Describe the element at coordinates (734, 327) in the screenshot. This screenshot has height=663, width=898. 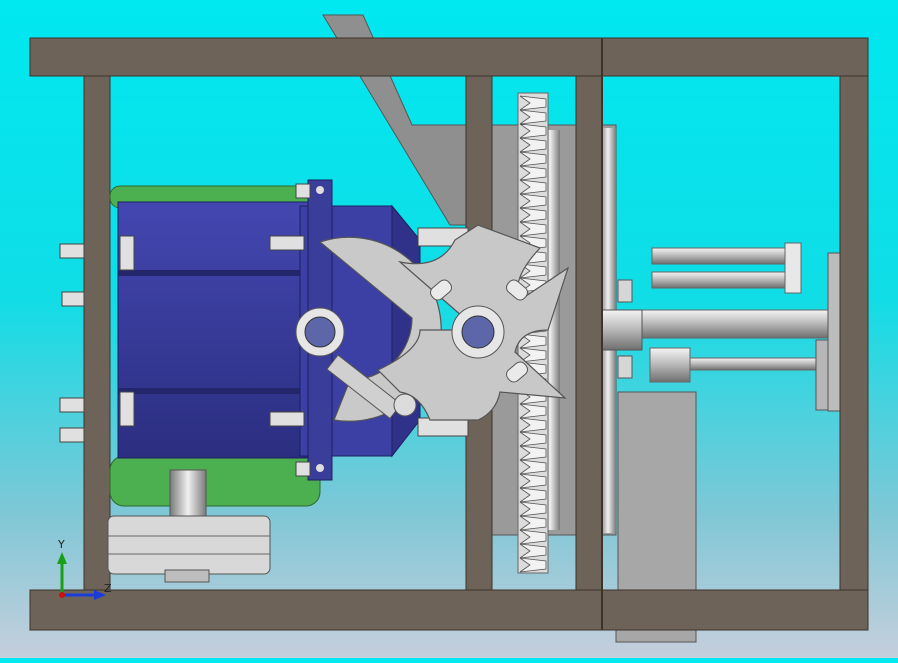
I see `rod-assembly` at that location.